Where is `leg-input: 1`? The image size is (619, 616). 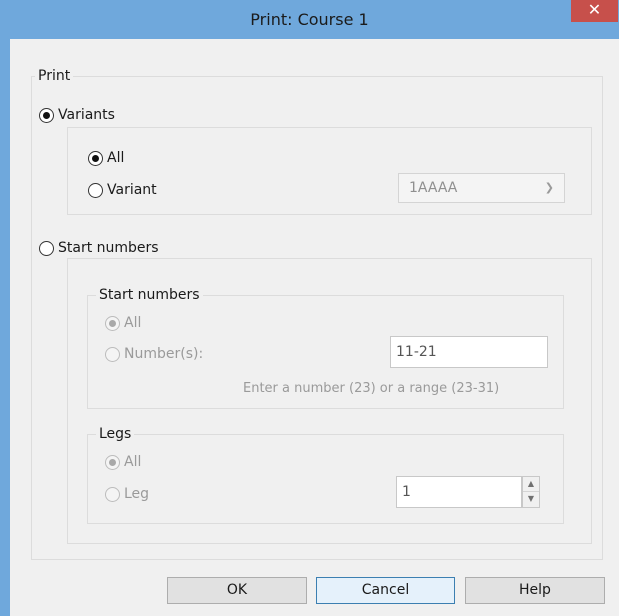 leg-input: 1 is located at coordinates (459, 492).